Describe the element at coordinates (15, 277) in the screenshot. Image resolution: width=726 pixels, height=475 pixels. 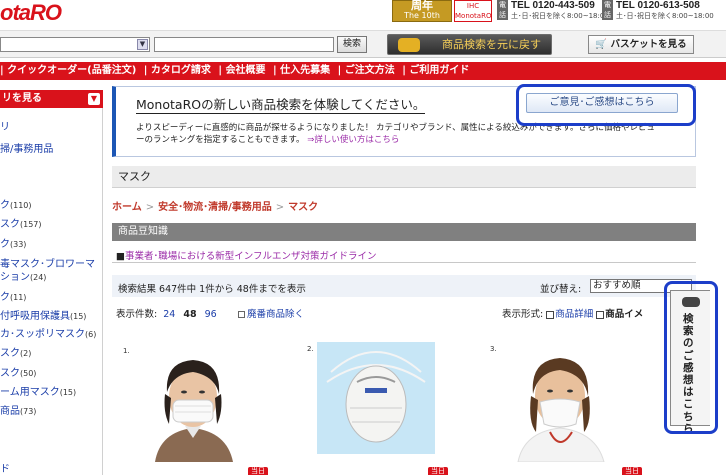
I see `sidebar-item-label: ション` at that location.